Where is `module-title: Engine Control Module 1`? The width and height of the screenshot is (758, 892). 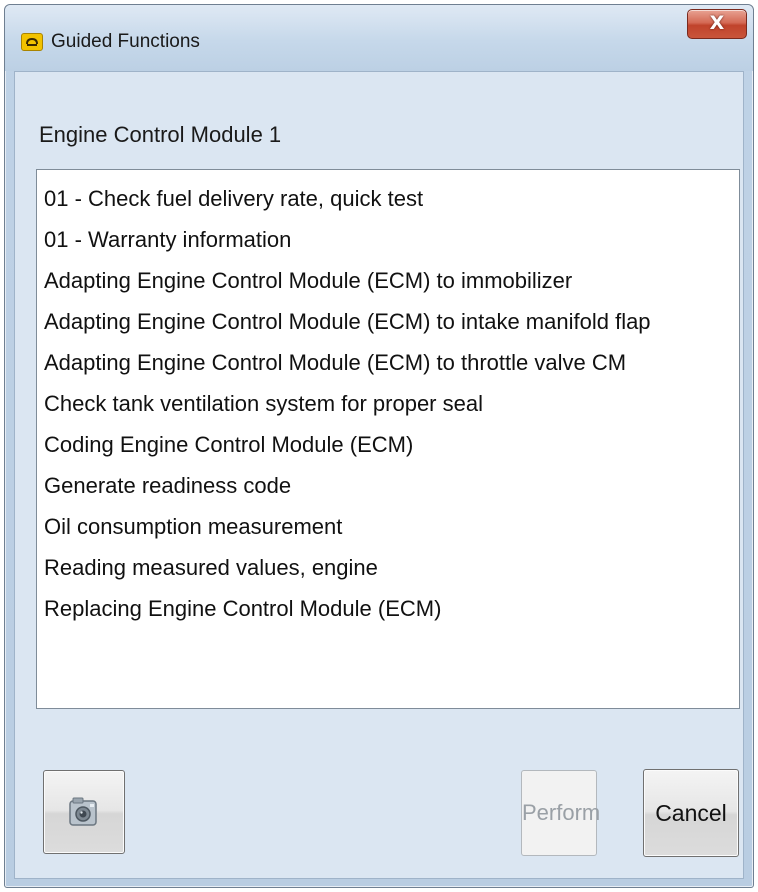
module-title: Engine Control Module 1 is located at coordinates (160, 134).